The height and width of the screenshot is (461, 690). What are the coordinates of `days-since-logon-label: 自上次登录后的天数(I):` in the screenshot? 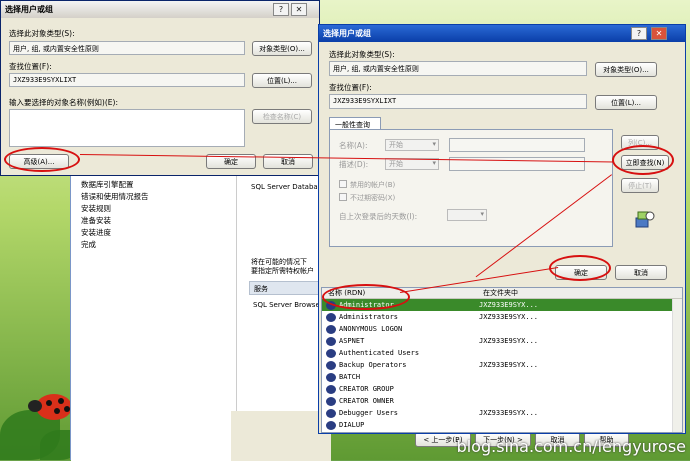 It's located at (378, 216).